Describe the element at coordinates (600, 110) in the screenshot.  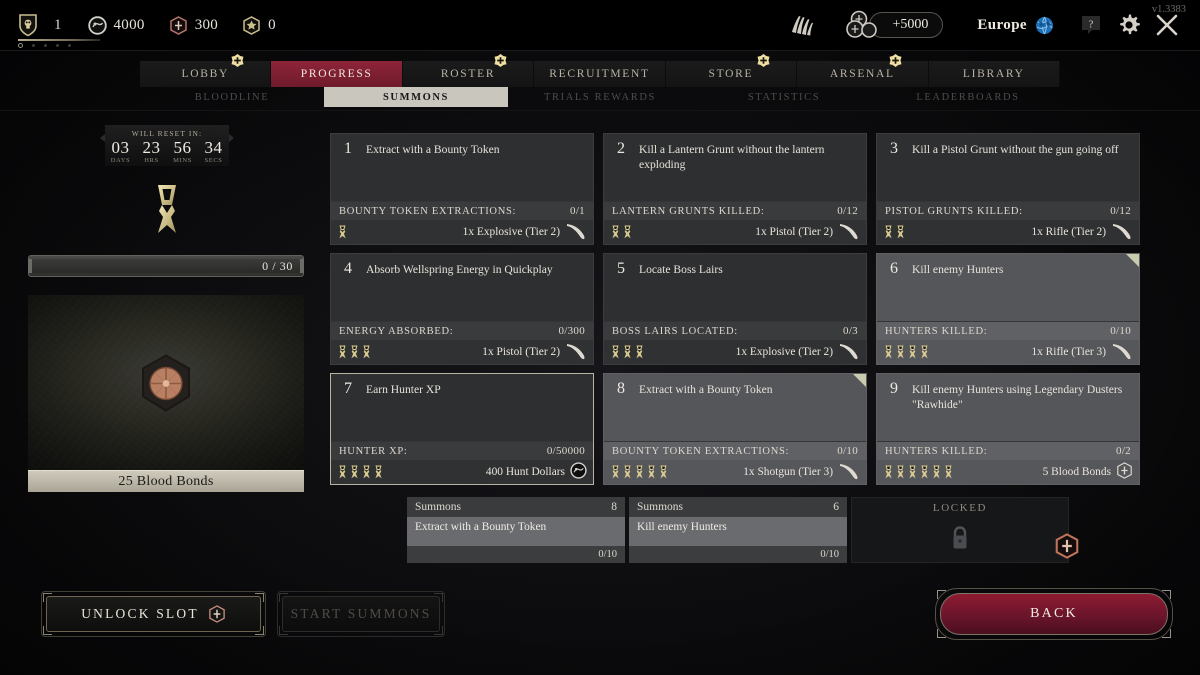
I see `subnav-divider` at that location.